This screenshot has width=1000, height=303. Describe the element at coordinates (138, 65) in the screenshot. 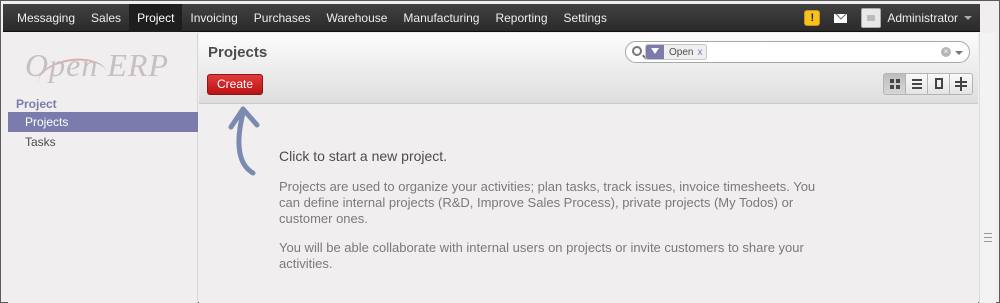

I see `logo-erp-text: ERP` at that location.